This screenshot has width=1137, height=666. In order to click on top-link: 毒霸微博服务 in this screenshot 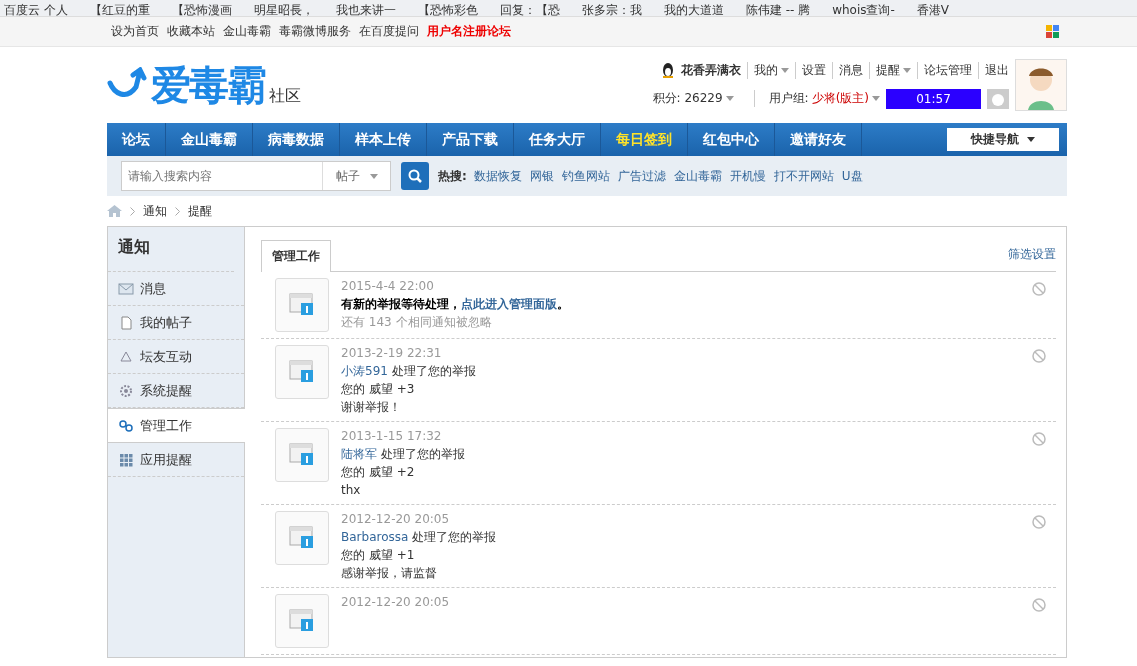, I will do `click(315, 31)`.